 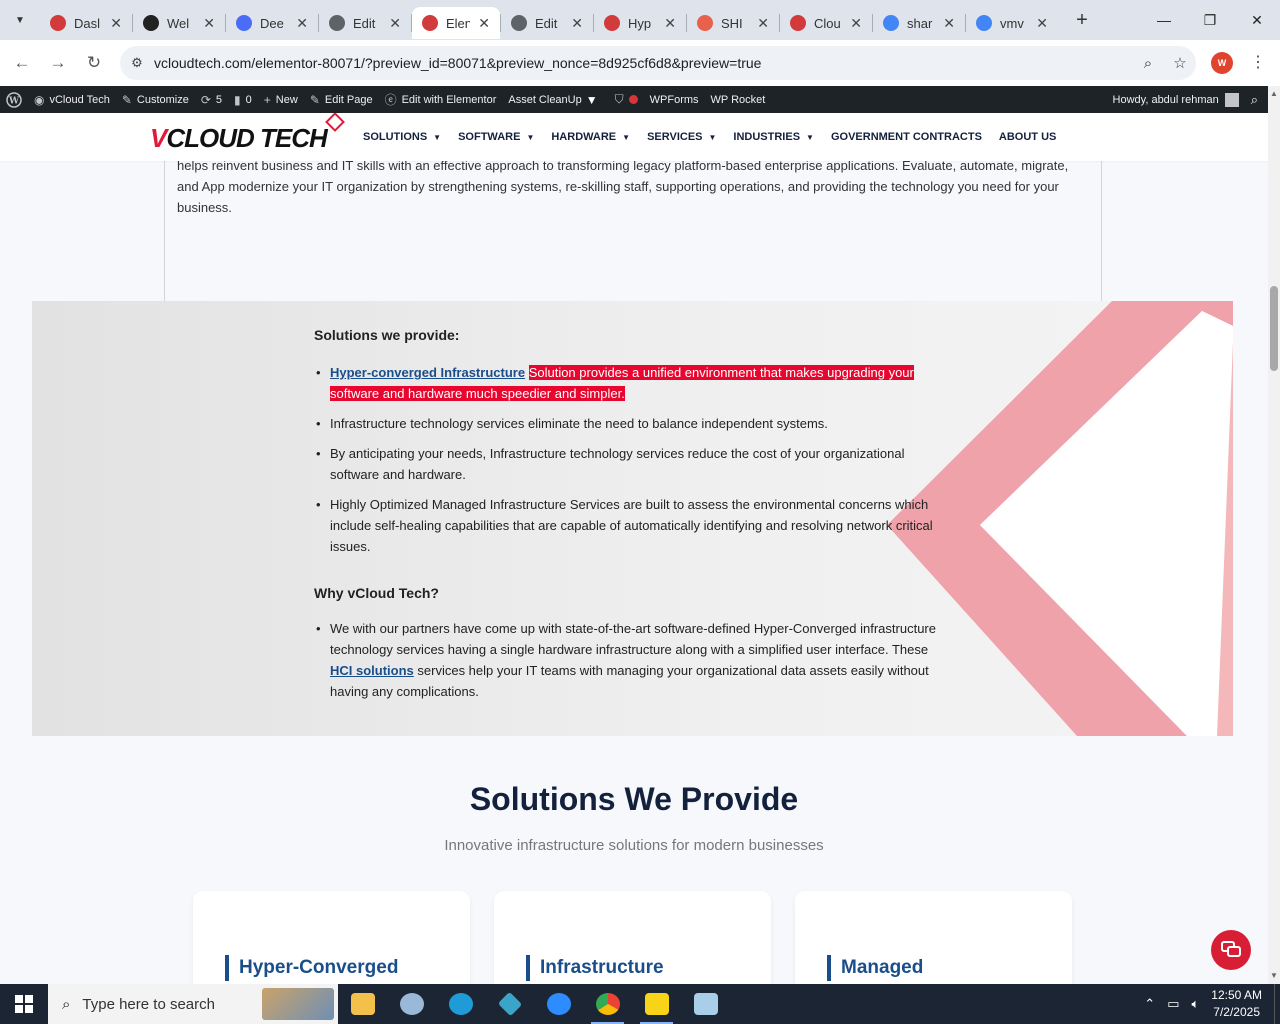 I want to click on browser-tab: vmv ✕, so click(x=1012, y=23).